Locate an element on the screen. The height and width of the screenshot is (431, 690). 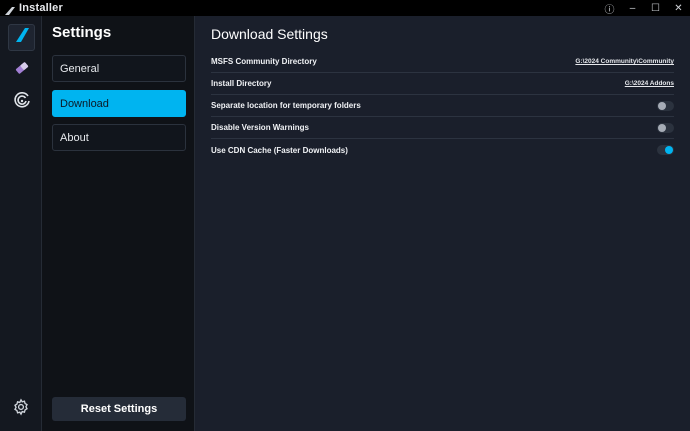
rail-item-eraser is located at coordinates (21, 70).